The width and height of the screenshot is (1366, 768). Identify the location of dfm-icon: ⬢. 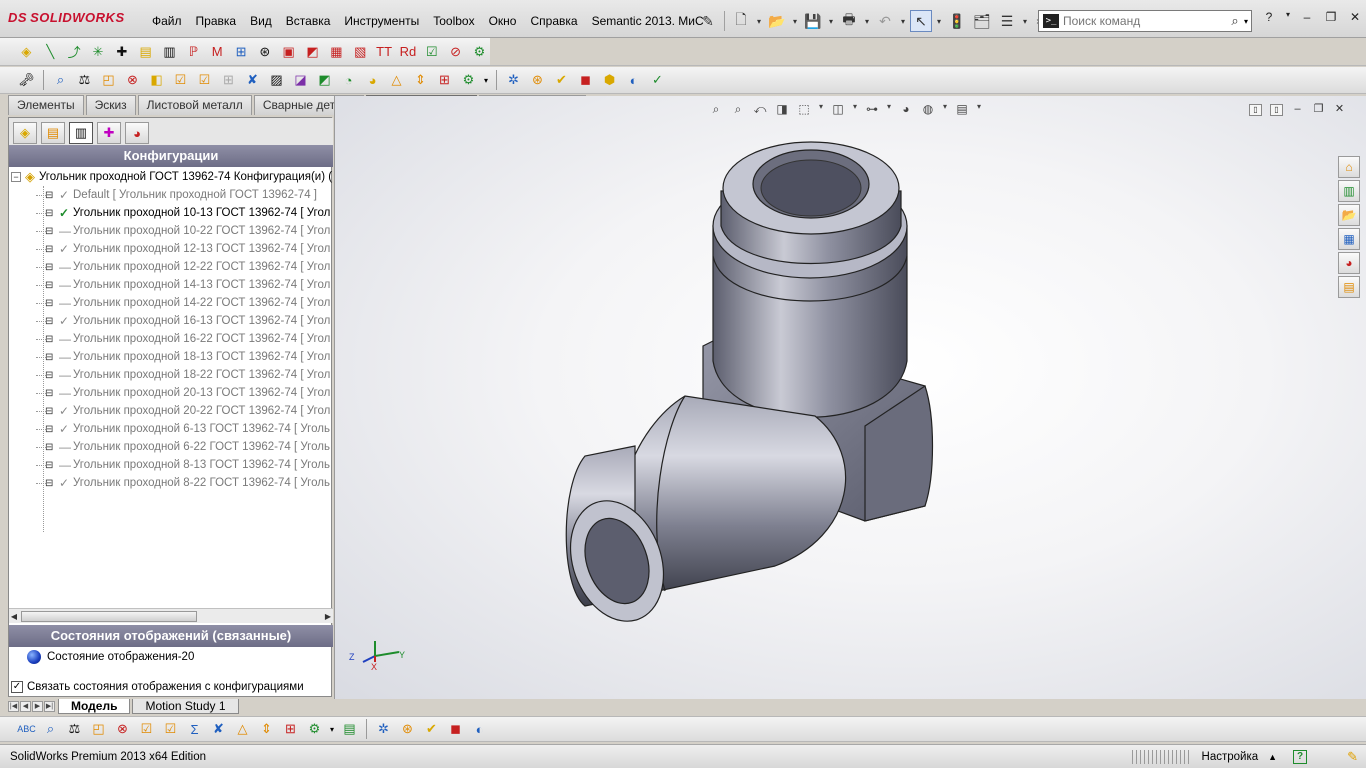
(609, 80).